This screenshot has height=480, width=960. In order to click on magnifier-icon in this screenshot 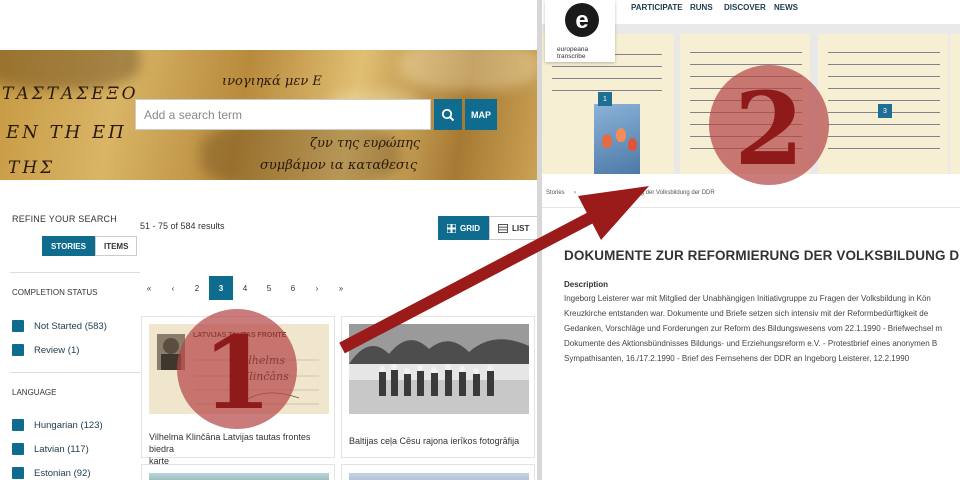, I will do `click(448, 114)`.